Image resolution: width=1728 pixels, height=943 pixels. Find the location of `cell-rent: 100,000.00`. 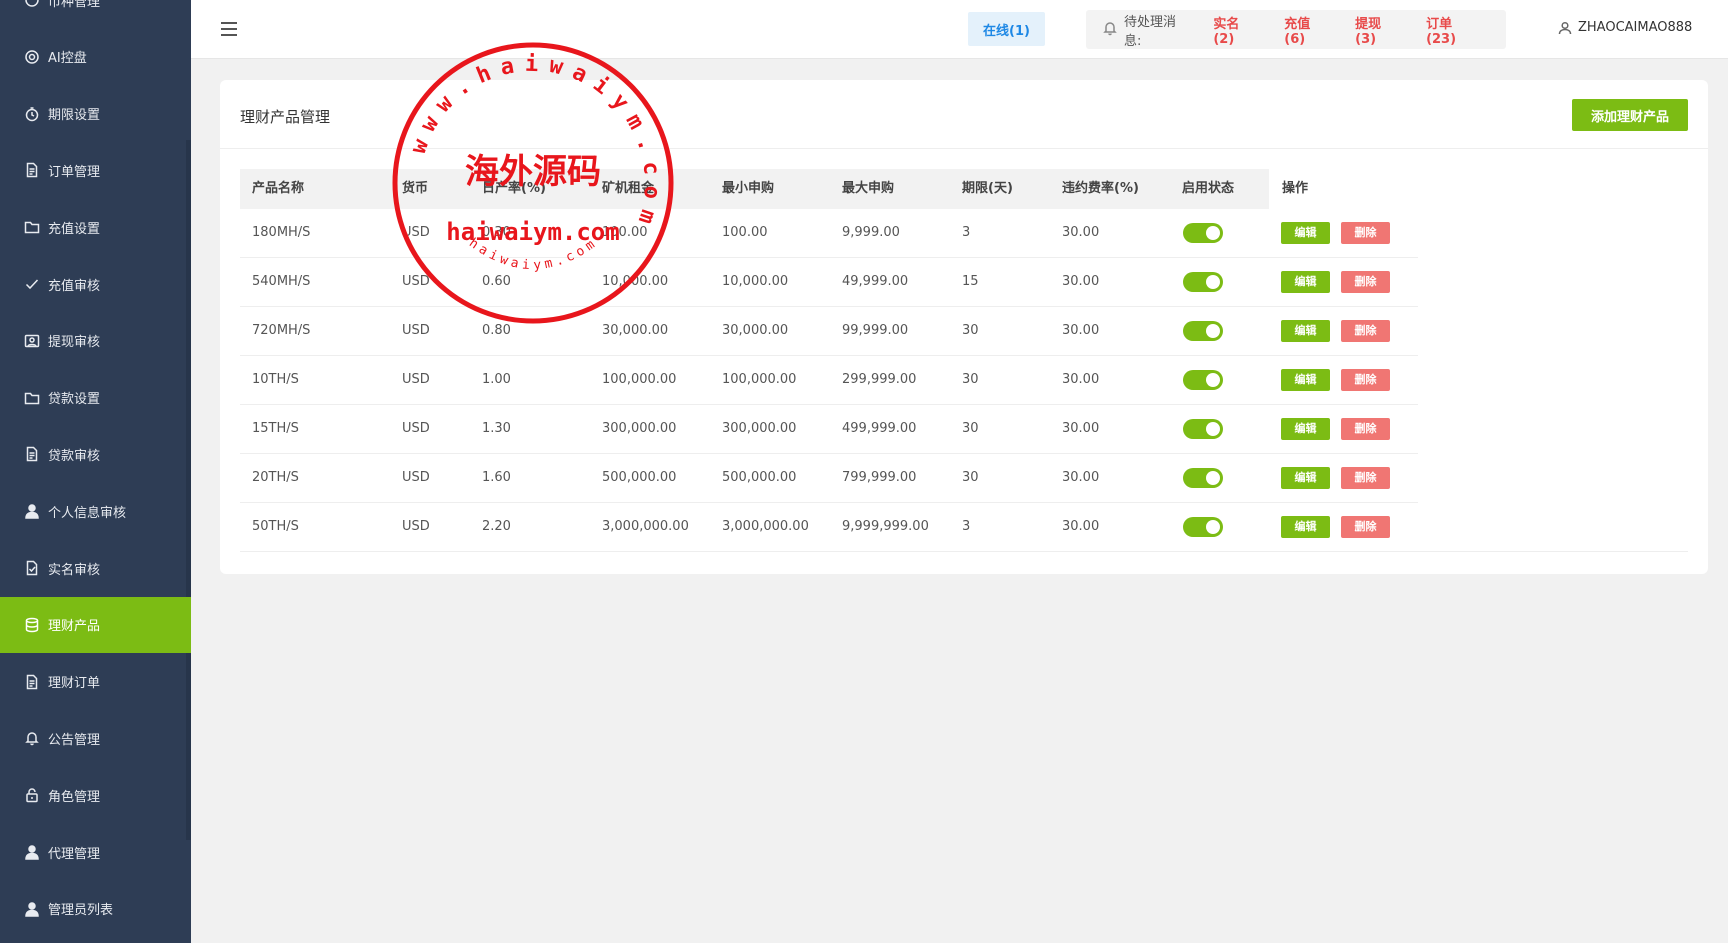

cell-rent: 100,000.00 is located at coordinates (639, 379).